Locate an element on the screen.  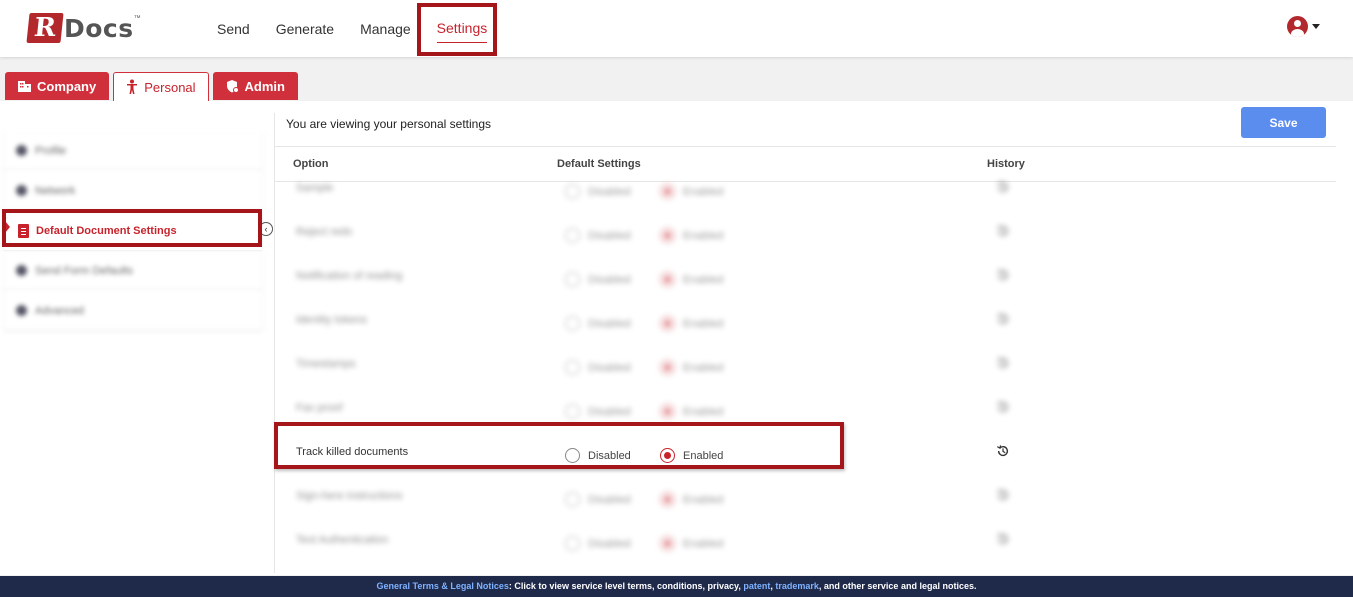
sidebar-item-advanced: Advanced is located at coordinates (133, 310).